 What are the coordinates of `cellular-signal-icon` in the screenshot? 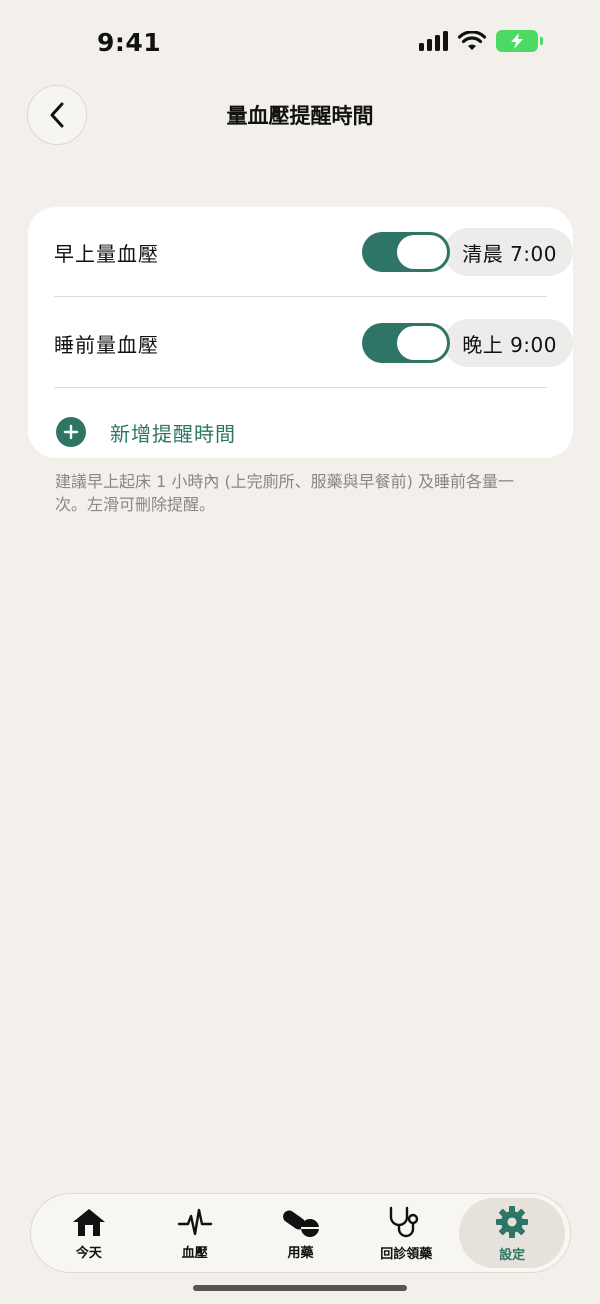 It's located at (433, 41).